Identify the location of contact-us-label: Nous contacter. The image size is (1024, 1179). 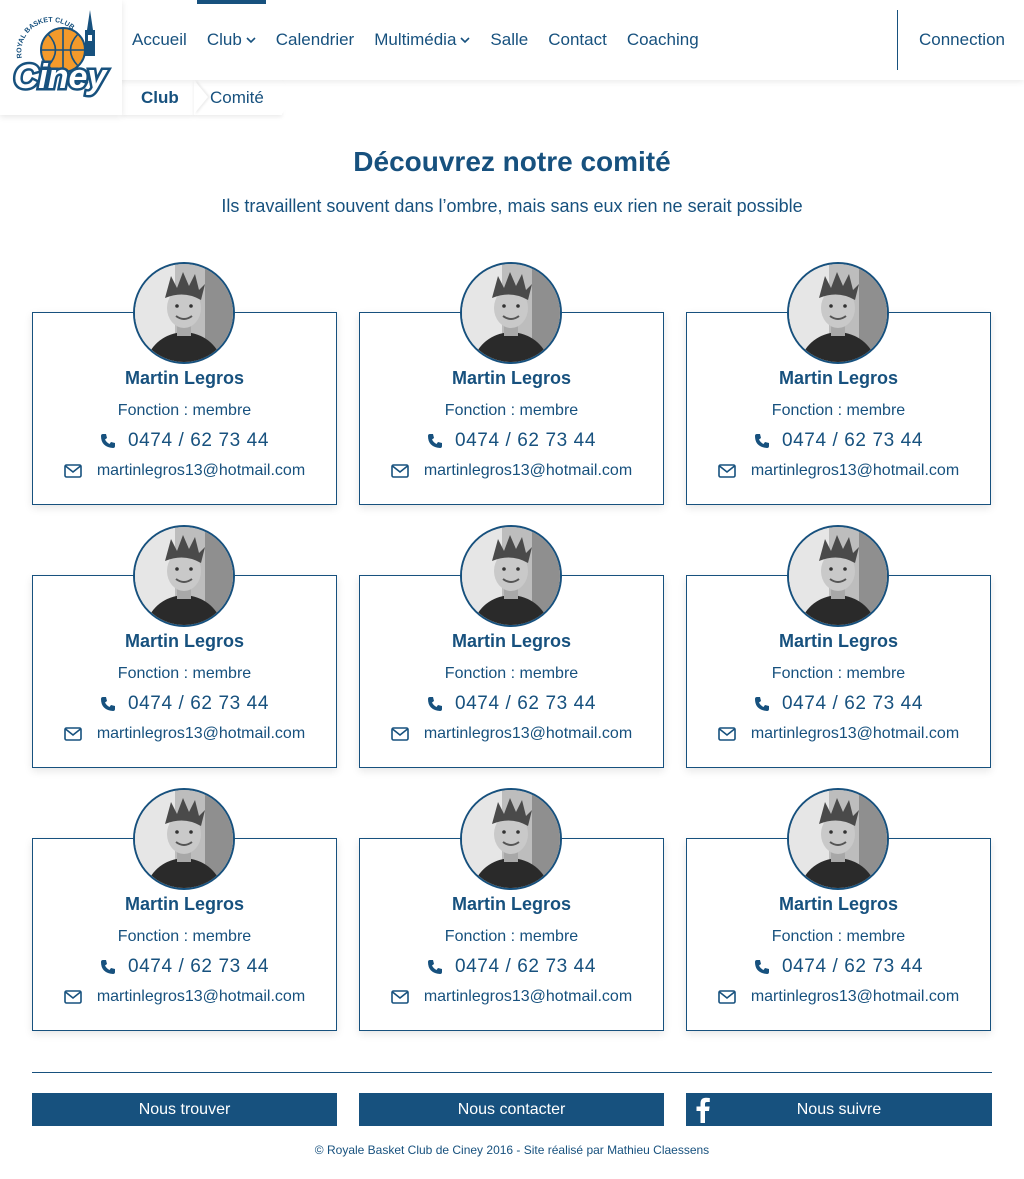
(511, 1109).